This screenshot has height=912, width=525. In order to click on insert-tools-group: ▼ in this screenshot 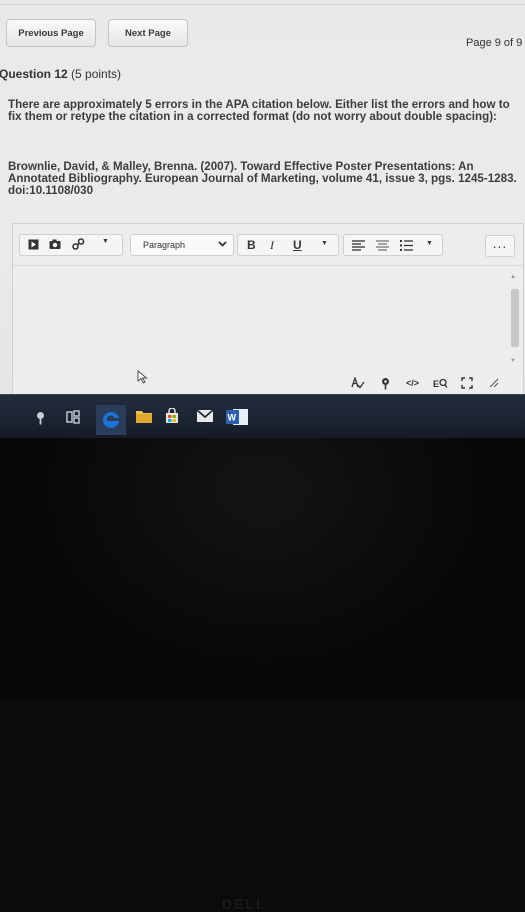, I will do `click(71, 245)`.